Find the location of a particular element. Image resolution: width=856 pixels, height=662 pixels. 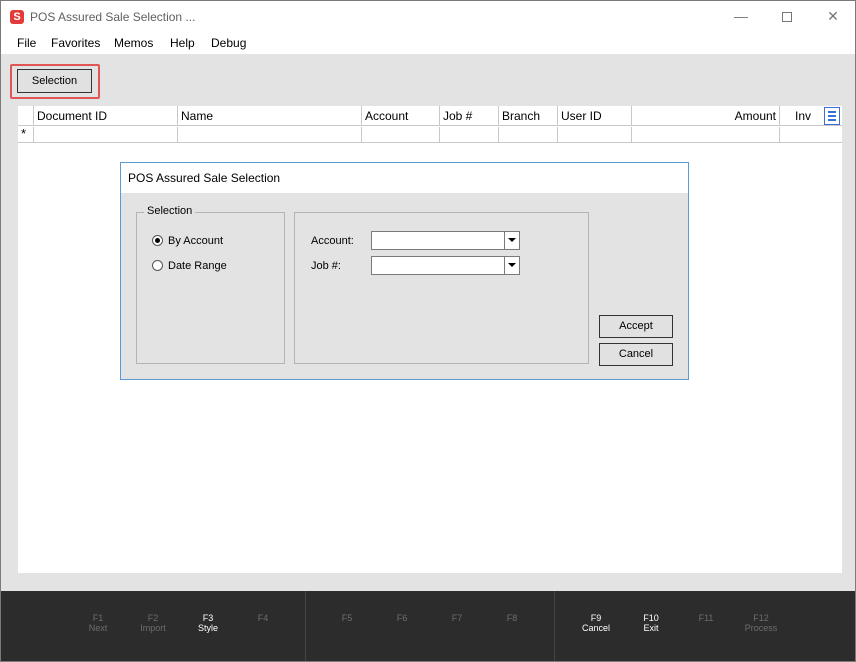

selection-group-legend: Selection is located at coordinates (170, 211).